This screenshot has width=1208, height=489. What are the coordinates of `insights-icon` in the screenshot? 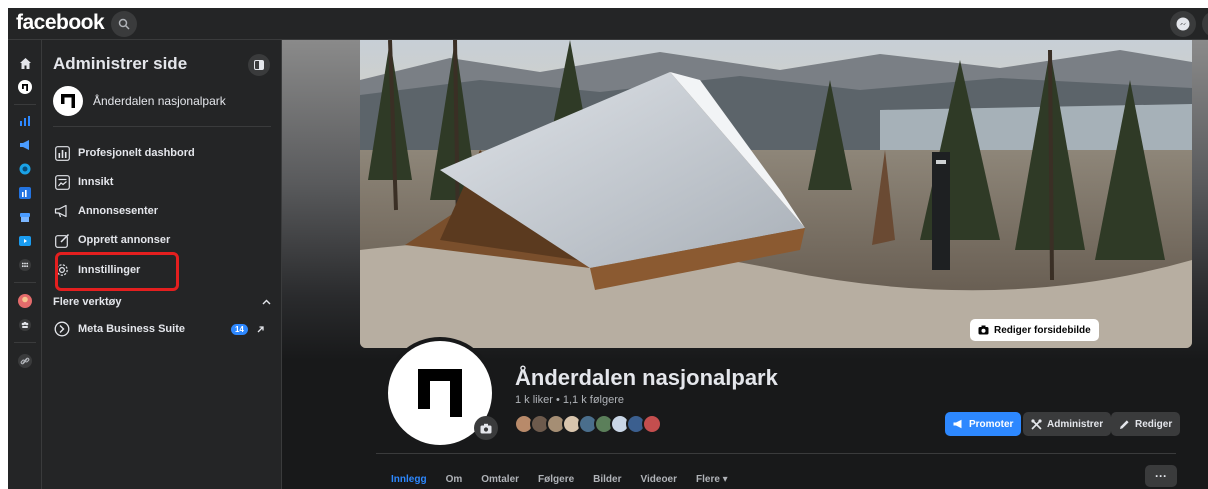 It's located at (62, 182).